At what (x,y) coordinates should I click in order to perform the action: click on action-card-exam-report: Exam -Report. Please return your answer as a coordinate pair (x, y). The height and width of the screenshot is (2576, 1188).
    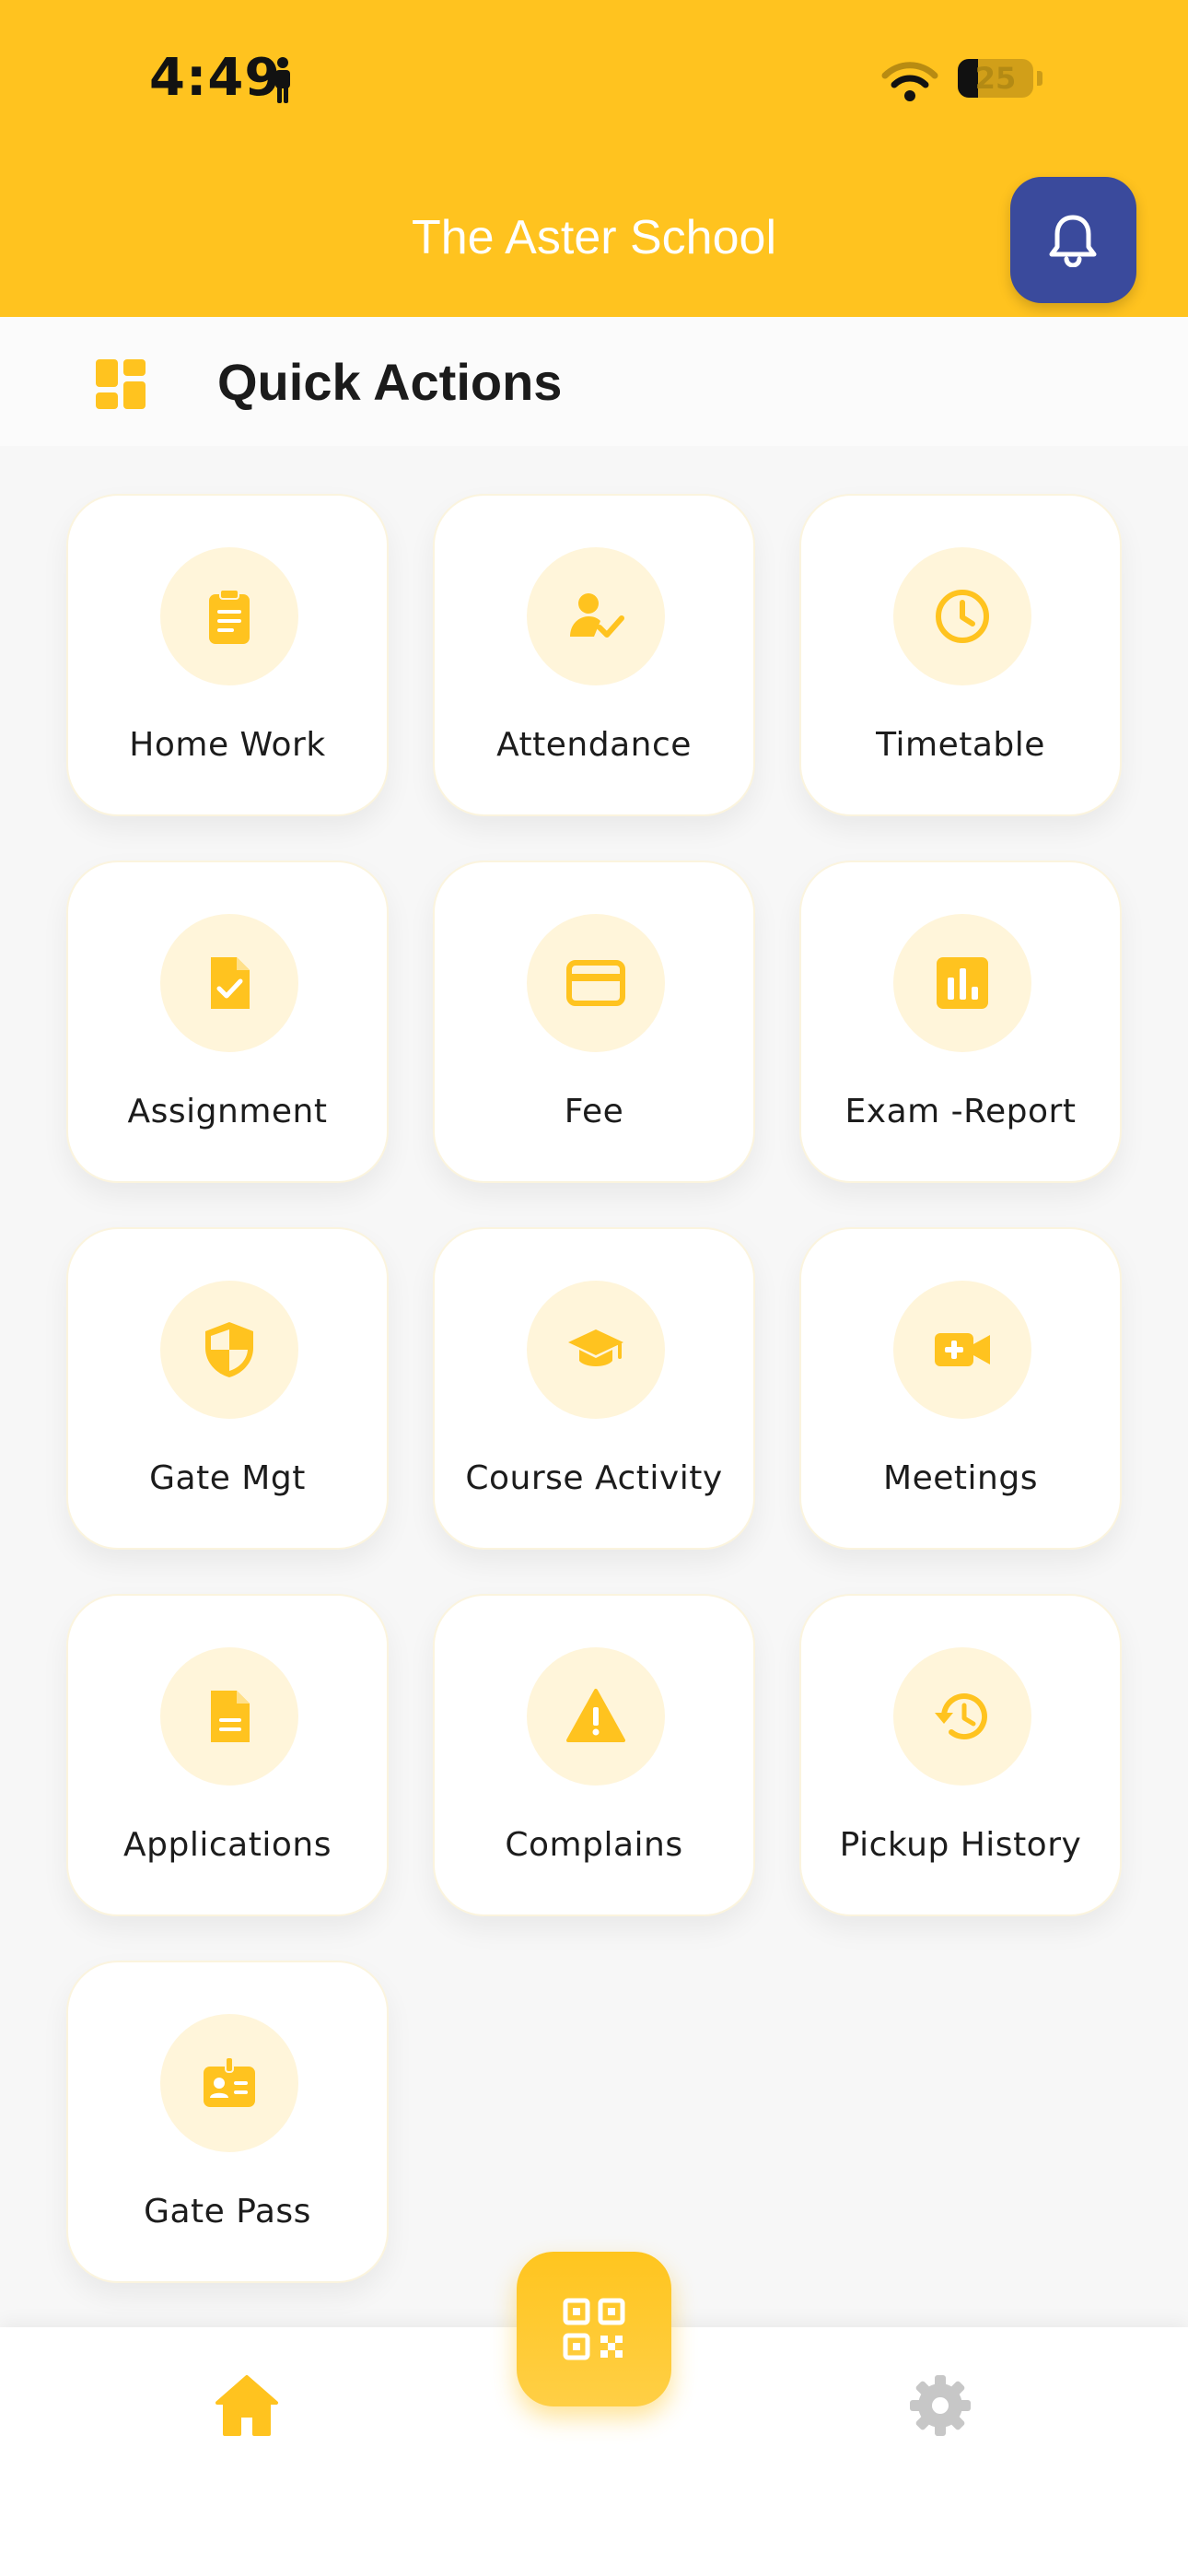
    Looking at the image, I should click on (961, 1022).